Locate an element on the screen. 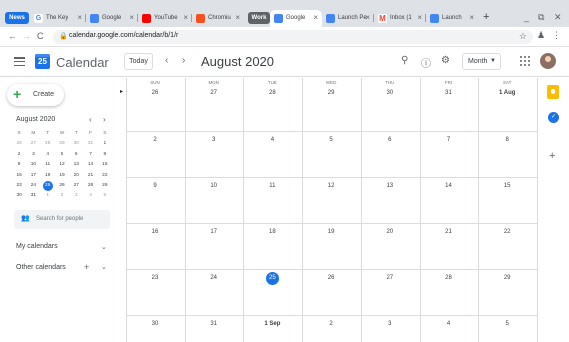 The height and width of the screenshot is (342, 569). month-day-cell: 19 is located at coordinates (331, 232).